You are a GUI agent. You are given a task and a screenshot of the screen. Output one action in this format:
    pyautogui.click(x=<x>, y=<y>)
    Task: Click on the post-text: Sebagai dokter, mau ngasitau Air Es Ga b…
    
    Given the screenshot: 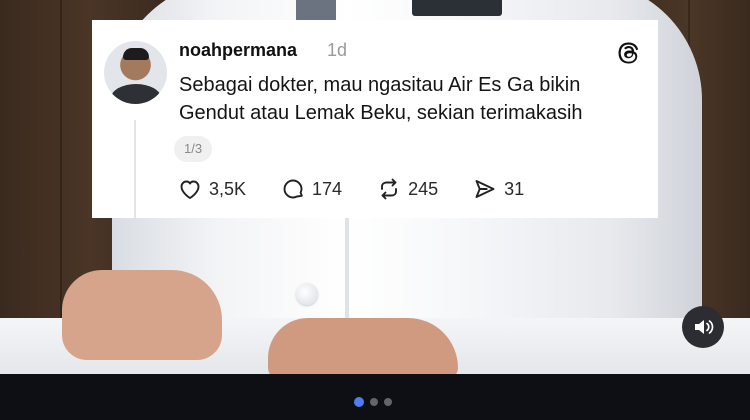 What is the action you would take?
    pyautogui.click(x=381, y=99)
    